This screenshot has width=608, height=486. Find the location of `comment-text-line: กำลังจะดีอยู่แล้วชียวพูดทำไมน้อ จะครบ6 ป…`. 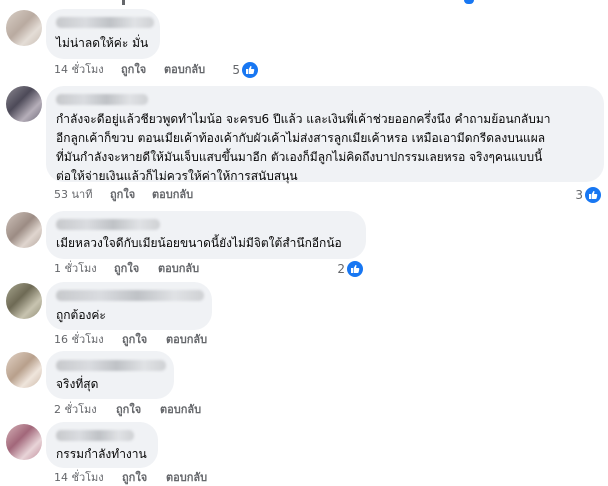

comment-text-line: กำลังจะดีอยู่แล้วชียวพูดทำไมน้อ จะครบ6 ป… is located at coordinates (303, 119).